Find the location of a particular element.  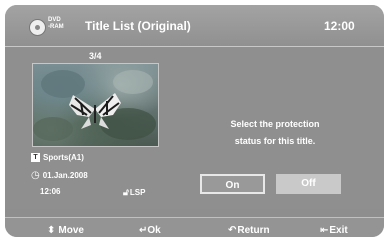

move-label: Move is located at coordinates (71, 230).